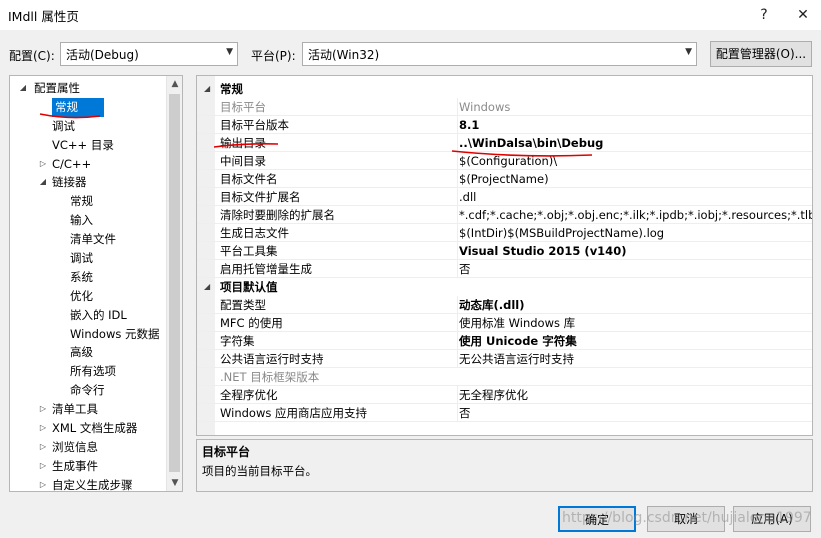  I want to click on grid-row: 中间目录 $(Configuration)\, so click(504, 161).